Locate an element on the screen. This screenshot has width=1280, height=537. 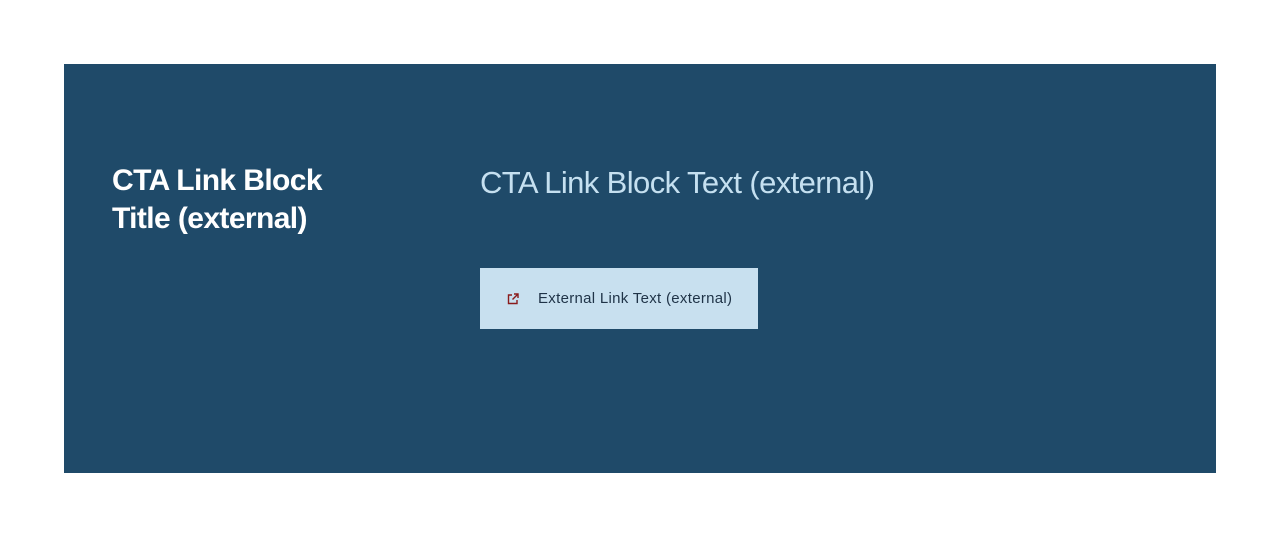
cta-text: CTA Link Block Text (external) is located at coordinates (677, 182).